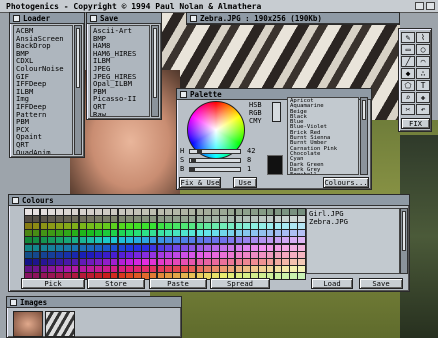  I want to click on undo-icon: ↶, so click(423, 109).